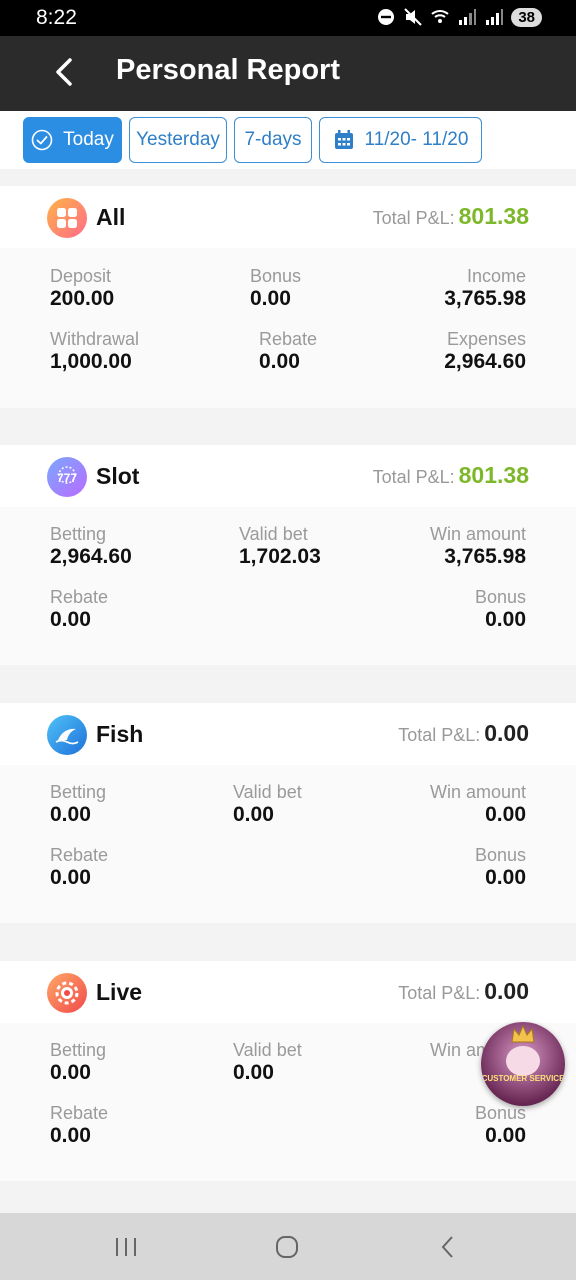 The width and height of the screenshot is (576, 1280). I want to click on metric-label: Withdrawal, so click(95, 339).